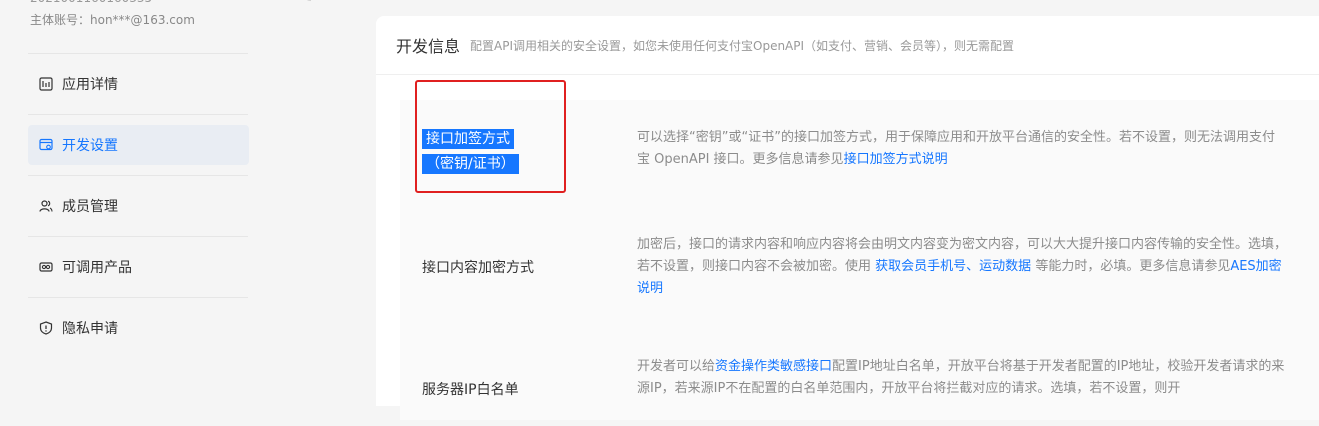  I want to click on app-id-text: 2021001160160335✎, so click(171, 2).